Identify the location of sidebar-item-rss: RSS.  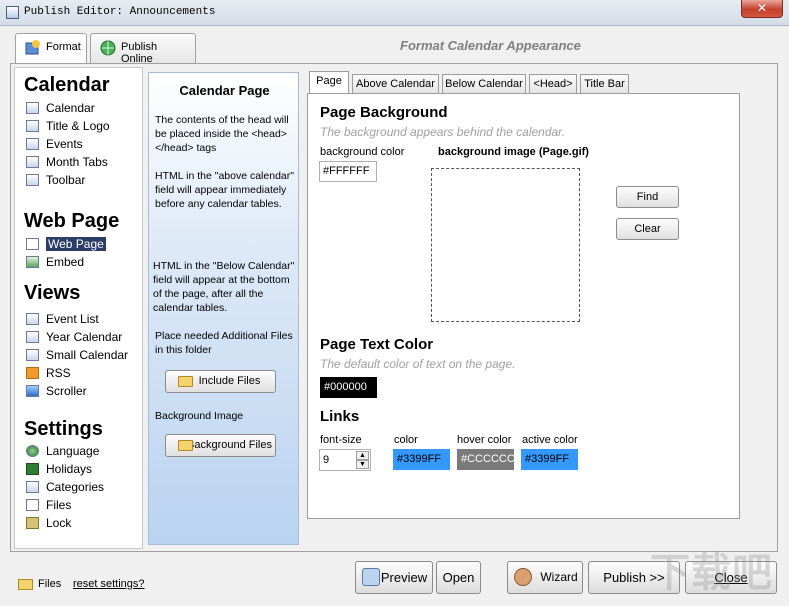
(81, 373).